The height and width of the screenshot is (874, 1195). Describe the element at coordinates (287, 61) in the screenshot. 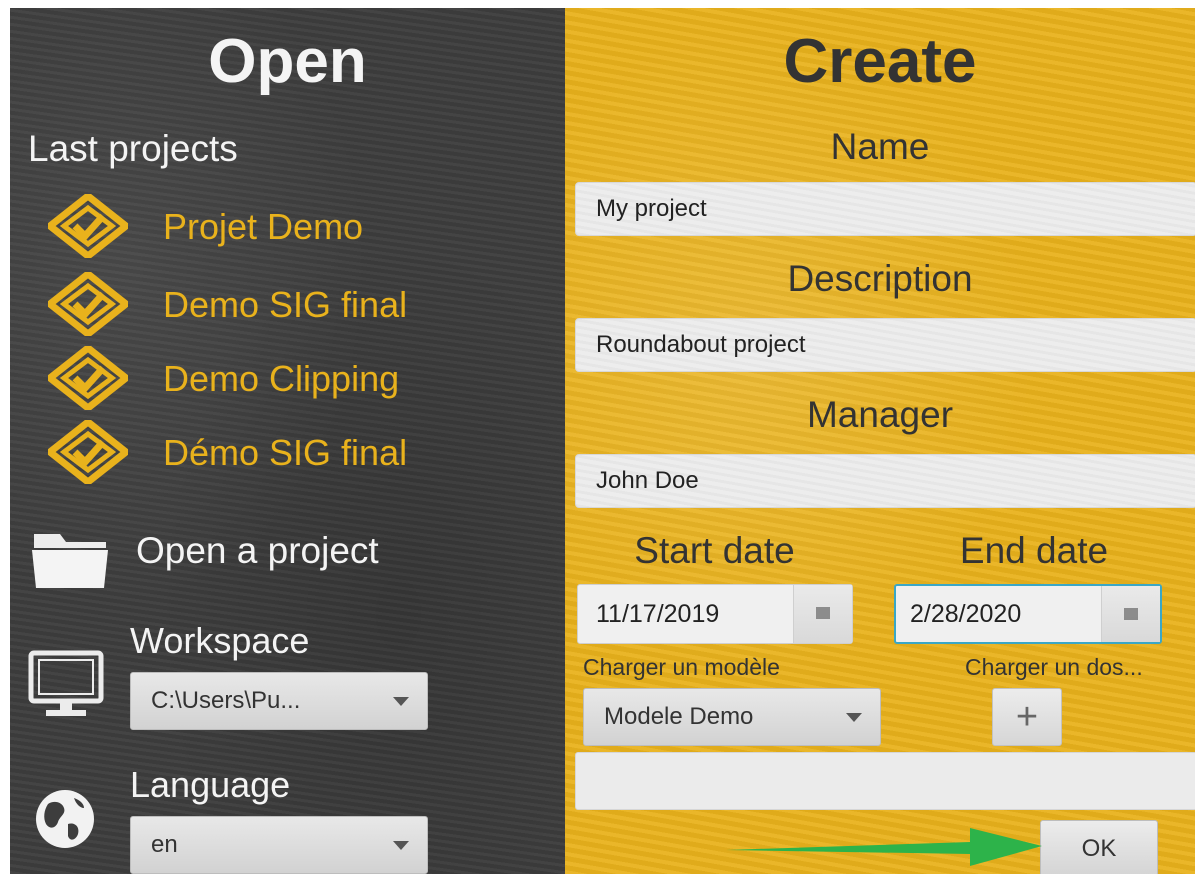

I see `open-title: Open` at that location.